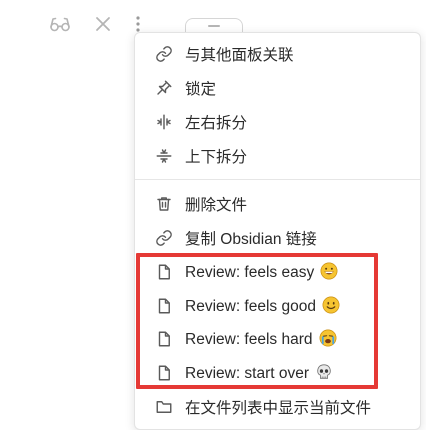 The width and height of the screenshot is (426, 430). What do you see at coordinates (164, 156) in the screenshot?
I see `split-horizontal-icon` at bounding box center [164, 156].